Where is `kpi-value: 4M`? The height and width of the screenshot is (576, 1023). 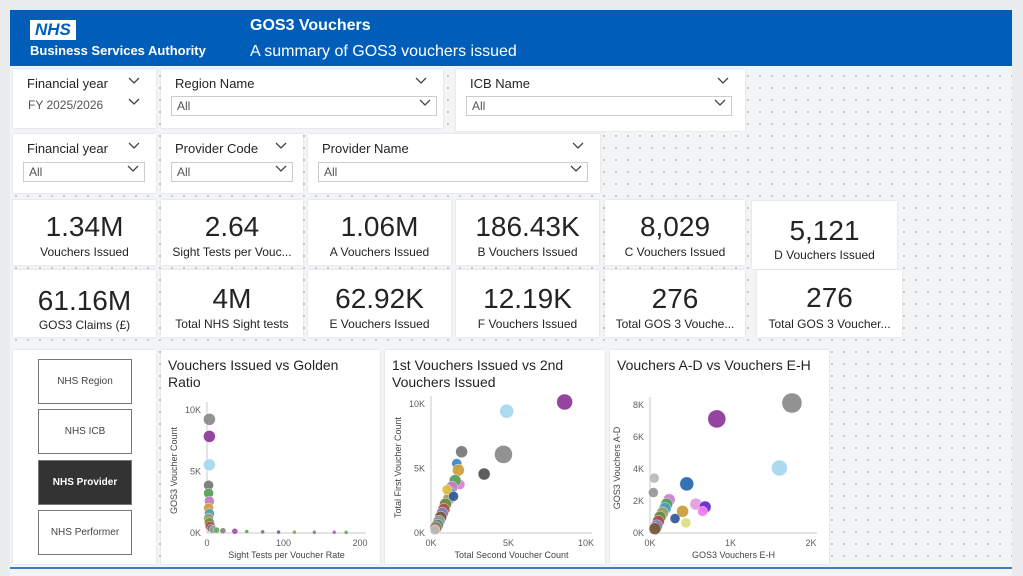
kpi-value: 4M is located at coordinates (232, 298).